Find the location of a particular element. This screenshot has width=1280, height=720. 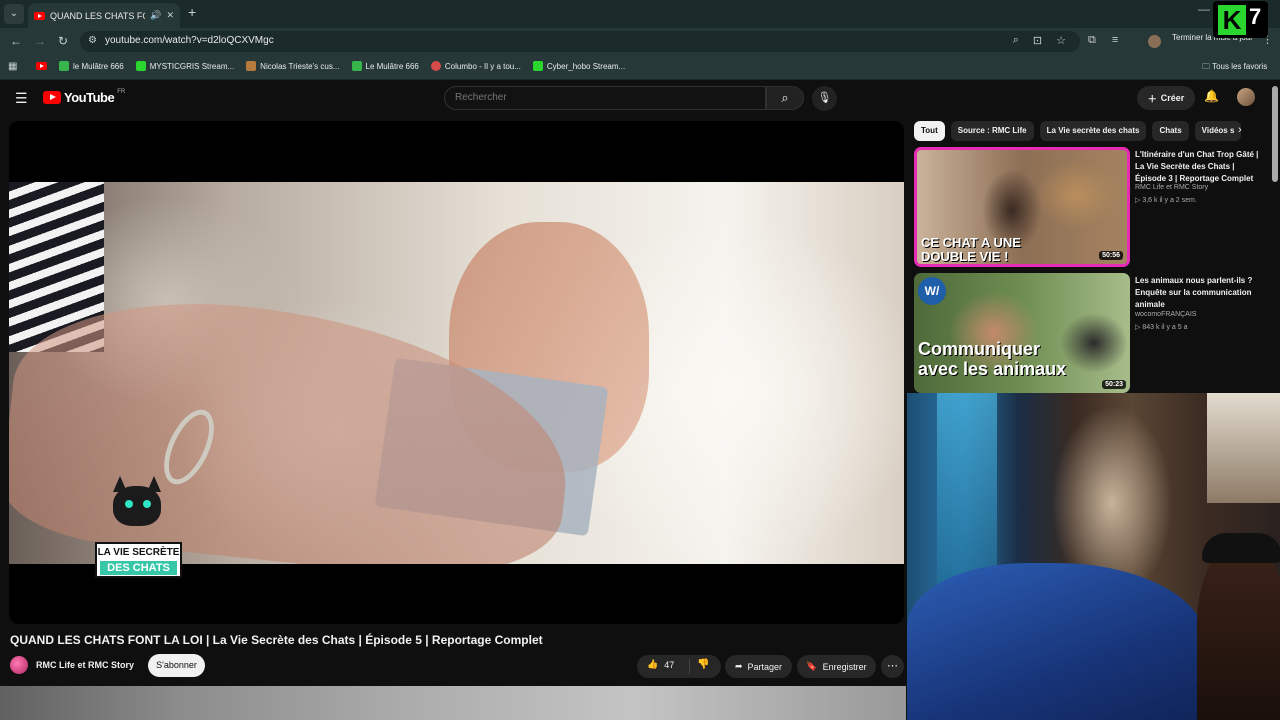

extensions-icon: ⧉ is located at coordinates (1092, 40).